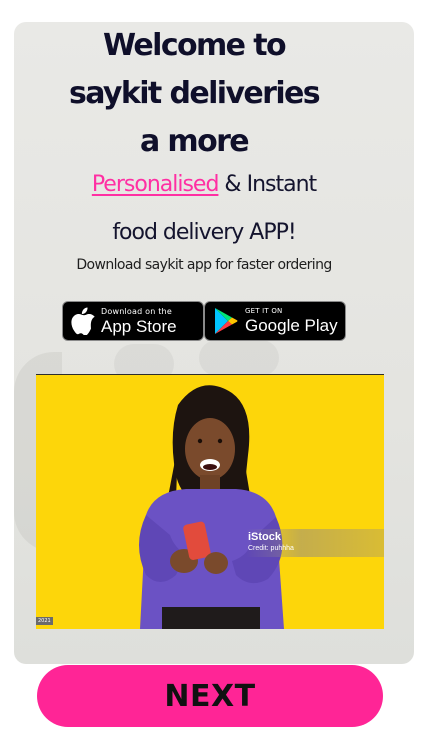  What do you see at coordinates (210, 696) in the screenshot?
I see `next-button: NEXT` at bounding box center [210, 696].